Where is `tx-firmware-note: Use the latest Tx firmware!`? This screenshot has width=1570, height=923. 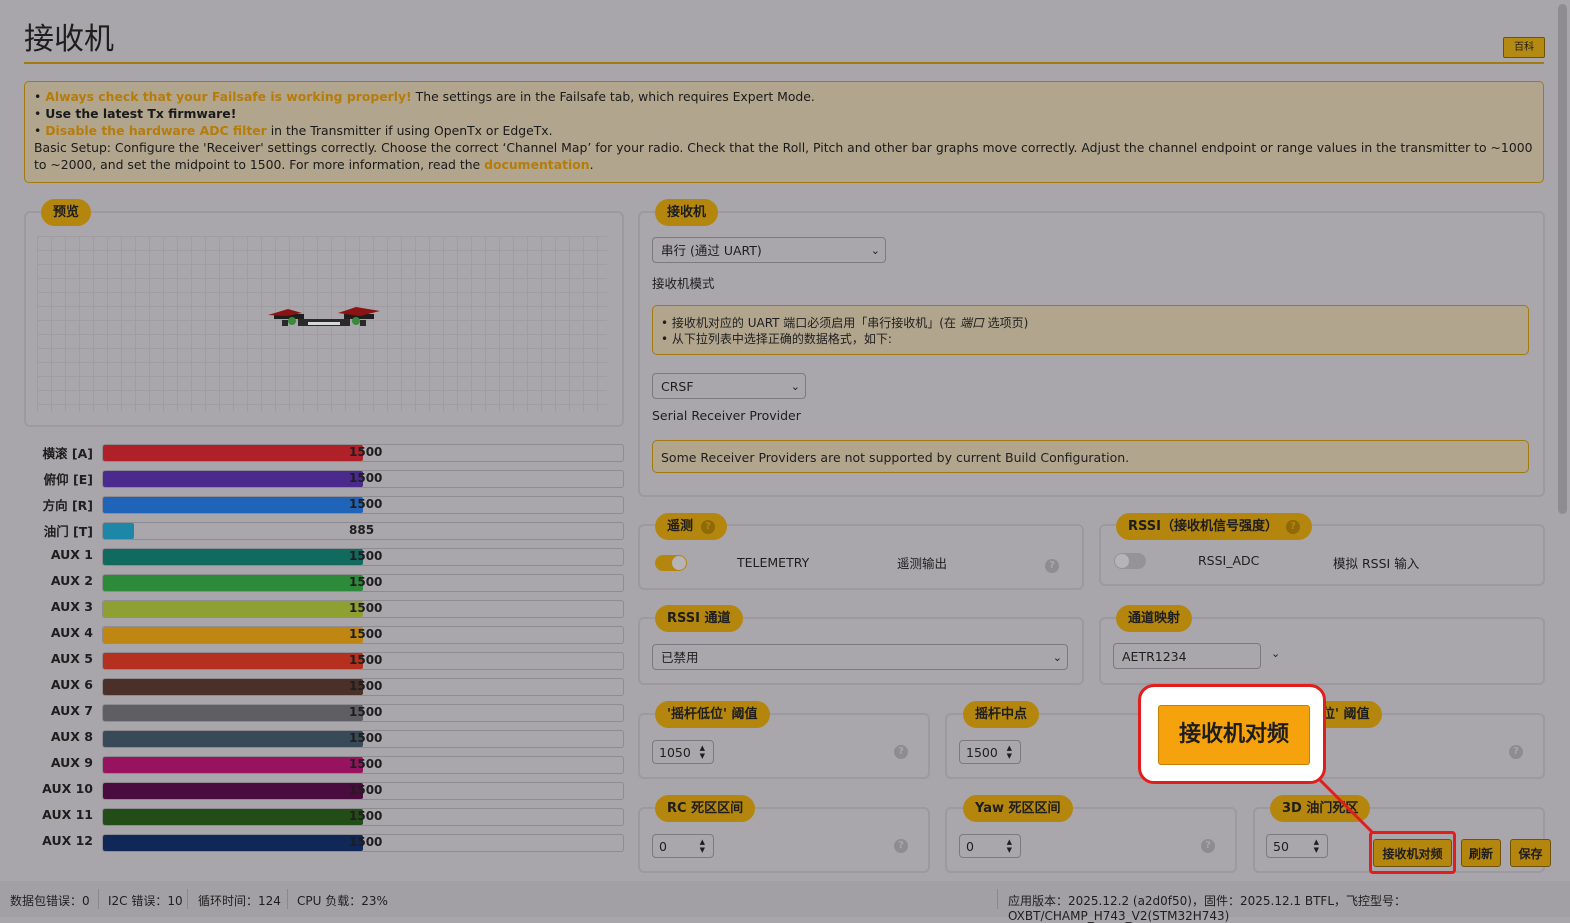
tx-firmware-note: Use the latest Tx firmware! is located at coordinates (141, 113).